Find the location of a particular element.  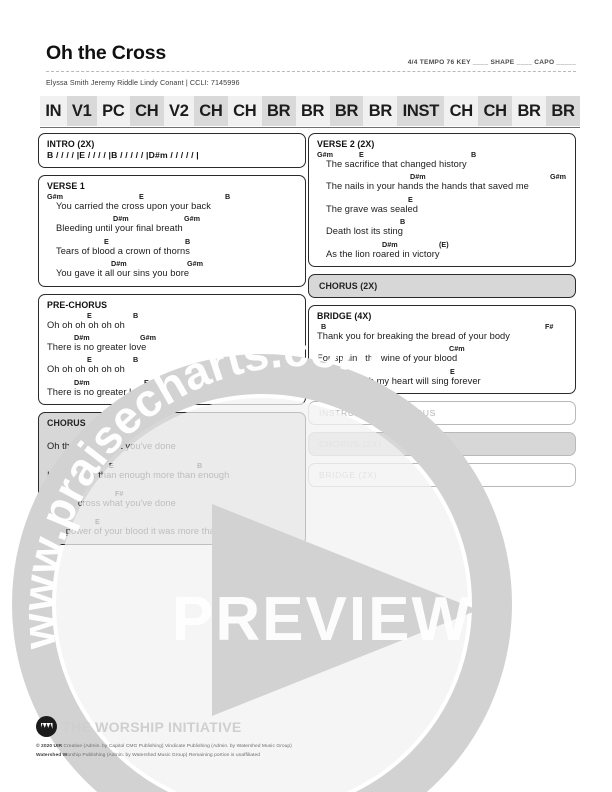

section-chorus-2x-b: CHORUS (2X) is located at coordinates (442, 444).